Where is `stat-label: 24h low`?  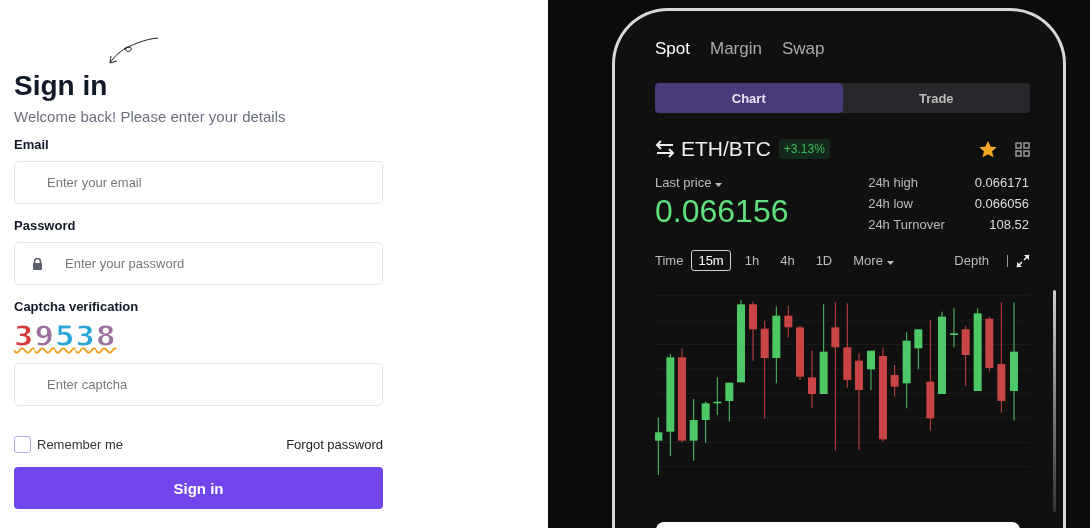 stat-label: 24h low is located at coordinates (891, 203).